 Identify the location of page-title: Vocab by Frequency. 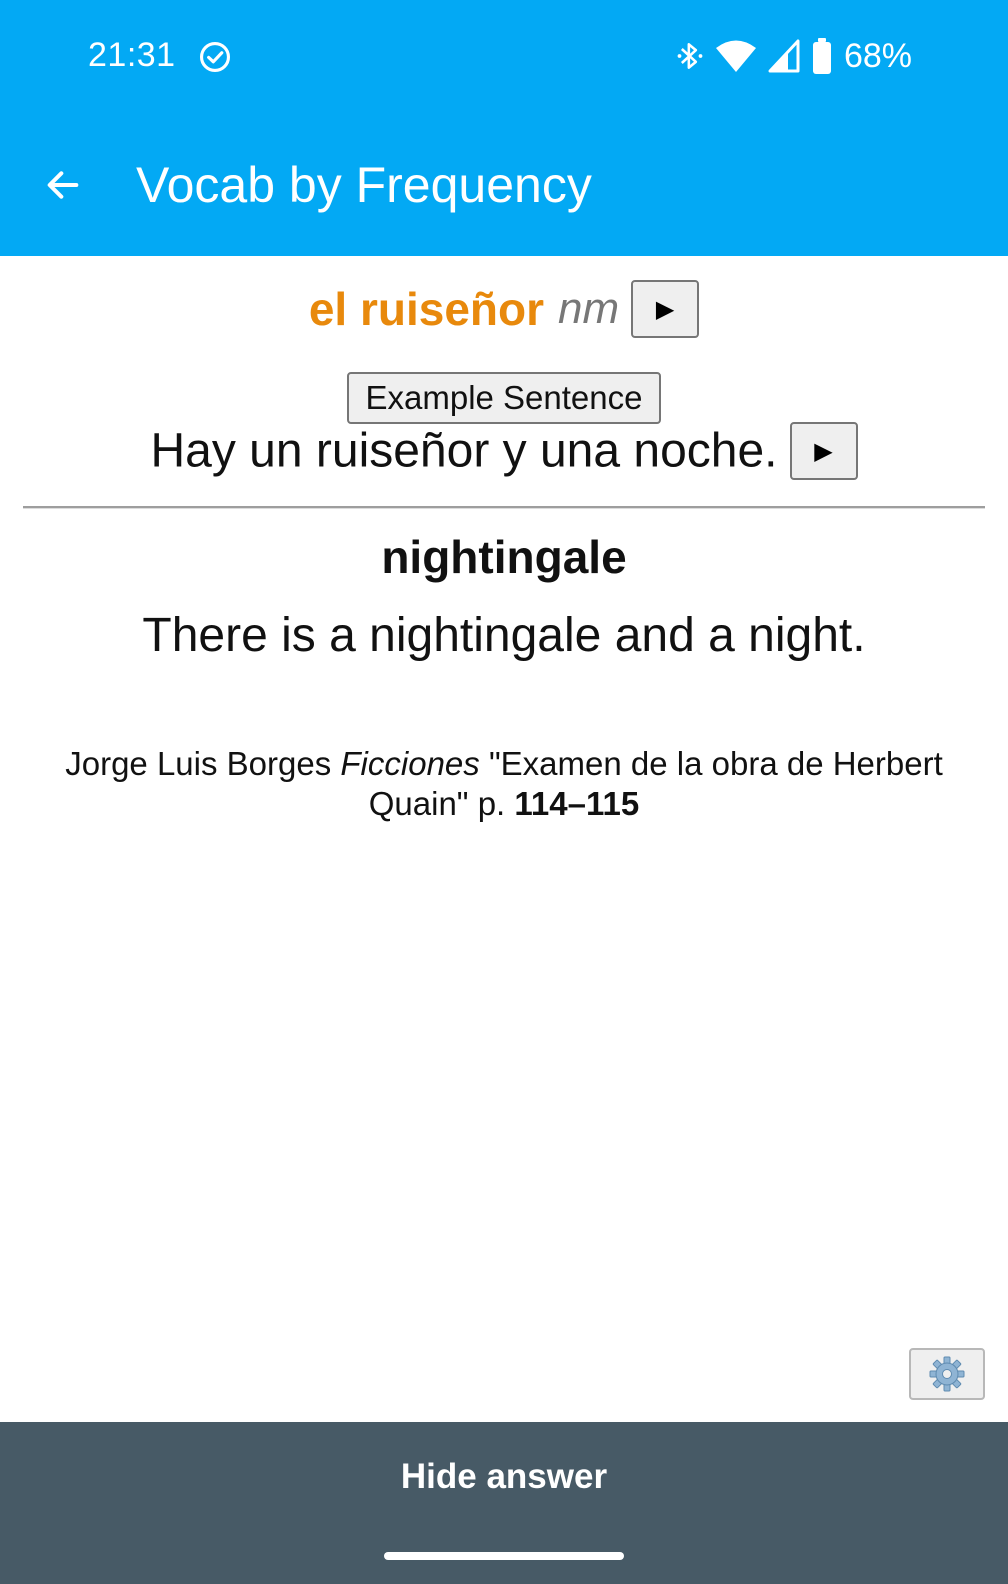
(364, 185).